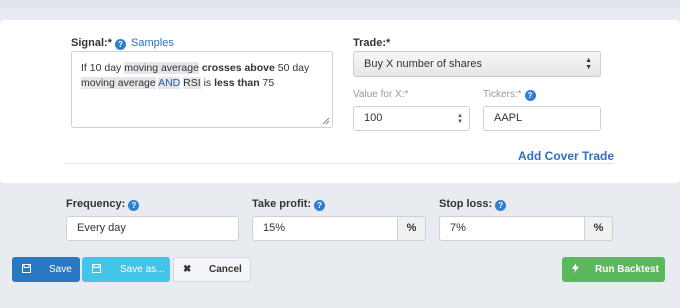 This screenshot has width=680, height=308. Describe the element at coordinates (282, 204) in the screenshot. I see `take-profit-label: Take profit:` at that location.